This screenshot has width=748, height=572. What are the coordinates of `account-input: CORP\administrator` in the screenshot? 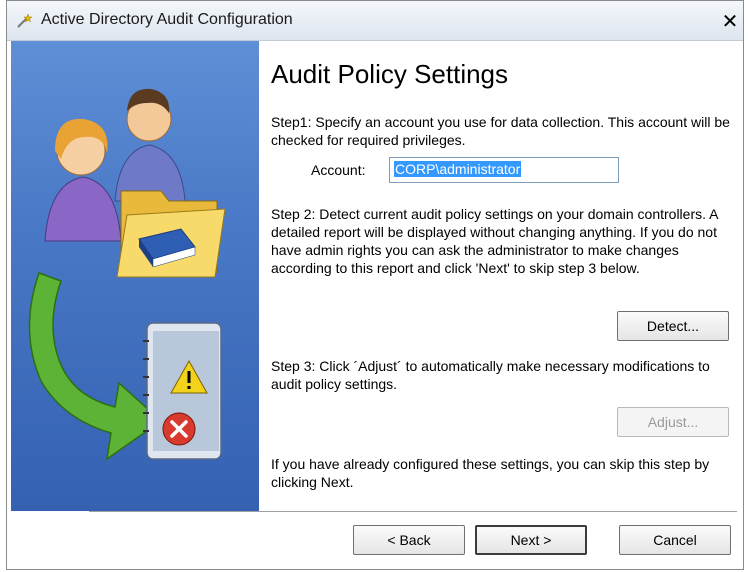 It's located at (504, 170).